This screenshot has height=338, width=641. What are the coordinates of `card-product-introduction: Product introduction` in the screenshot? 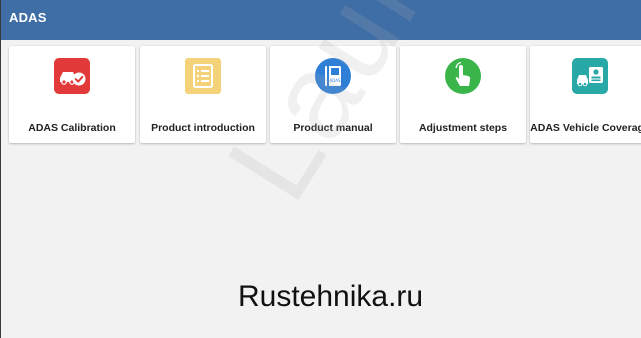 It's located at (203, 94).